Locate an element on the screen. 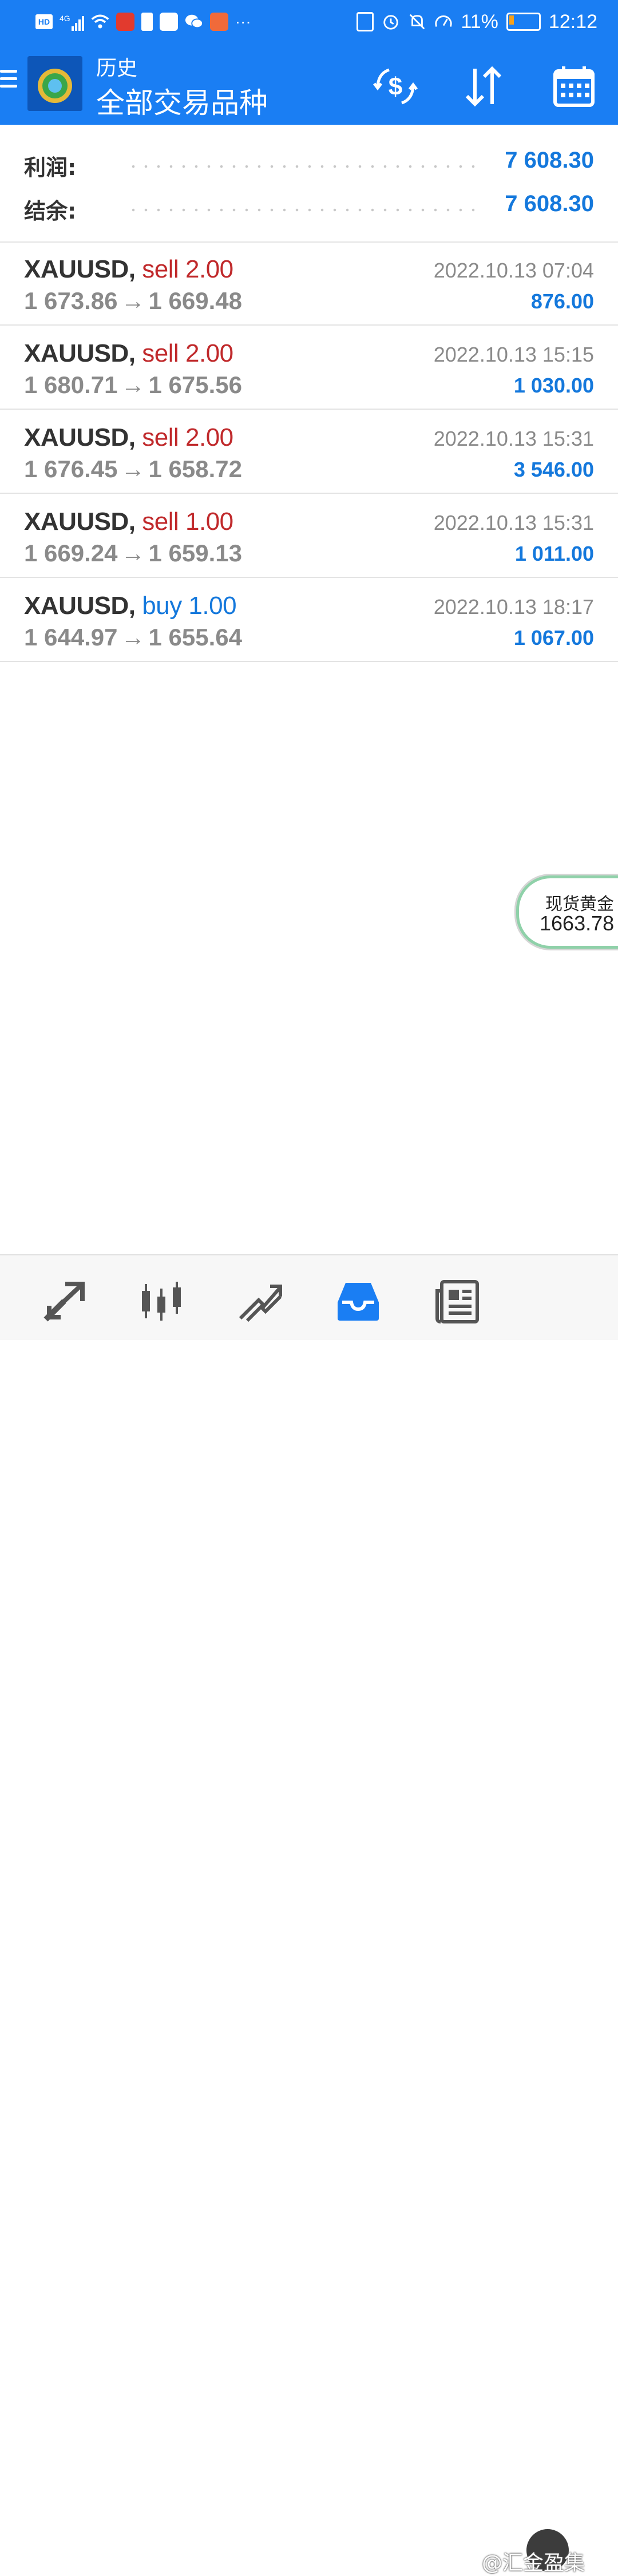 Image resolution: width=618 pixels, height=2576 pixels. nfc-icon is located at coordinates (365, 22).